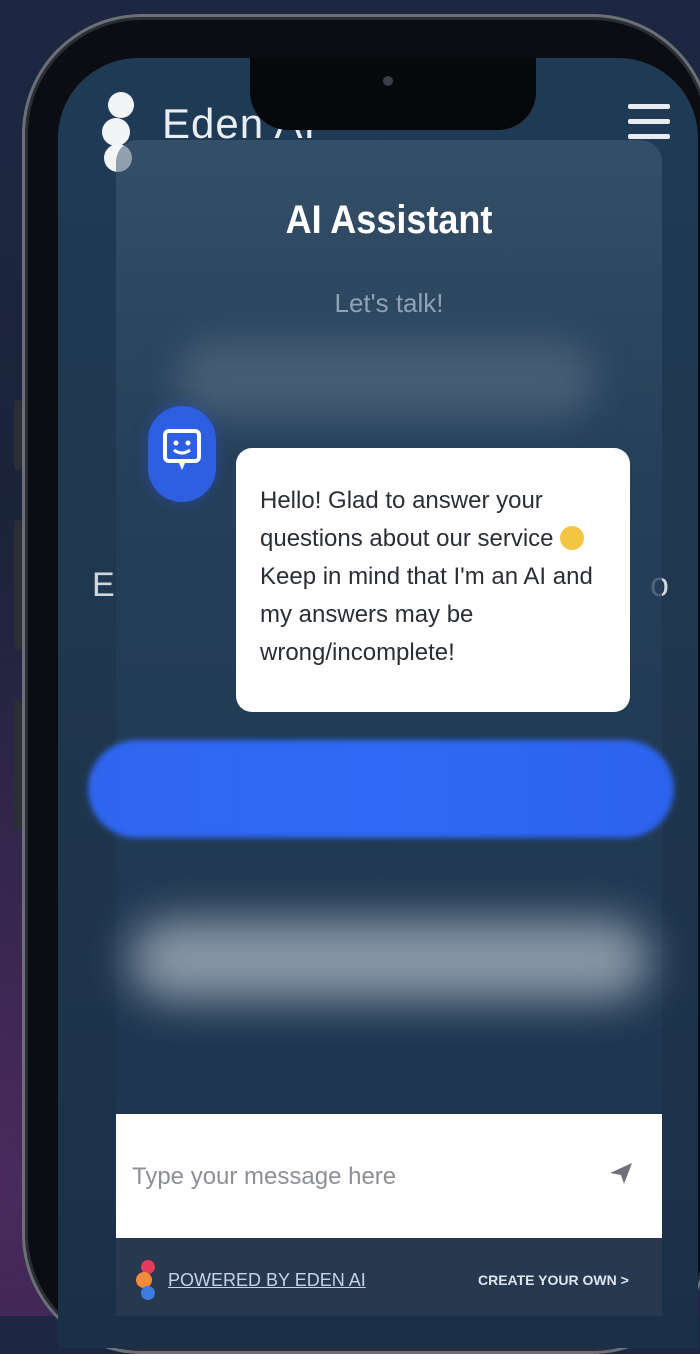 This screenshot has height=1354, width=700. I want to click on bot-avatar-icon, so click(182, 454).